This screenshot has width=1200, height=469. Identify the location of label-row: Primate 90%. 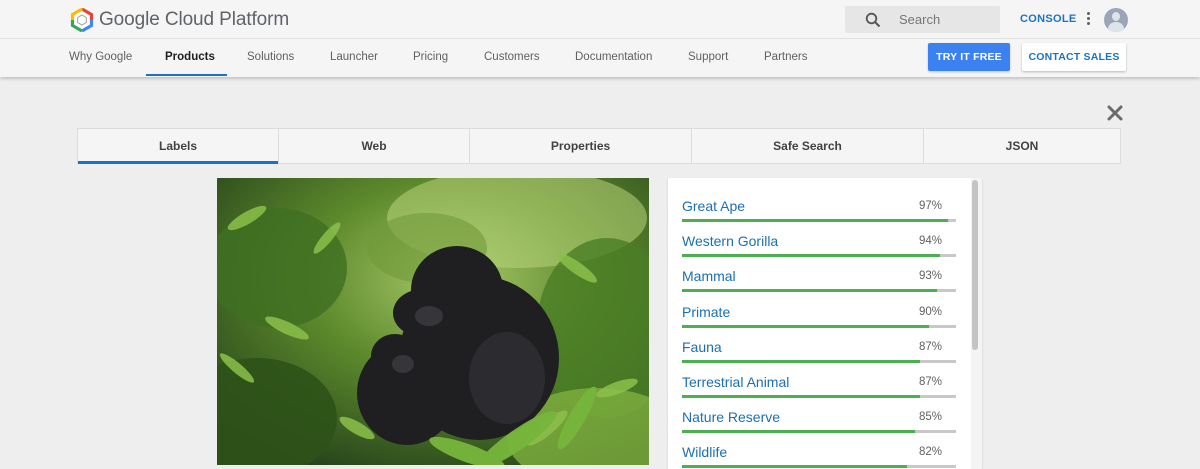
(819, 321).